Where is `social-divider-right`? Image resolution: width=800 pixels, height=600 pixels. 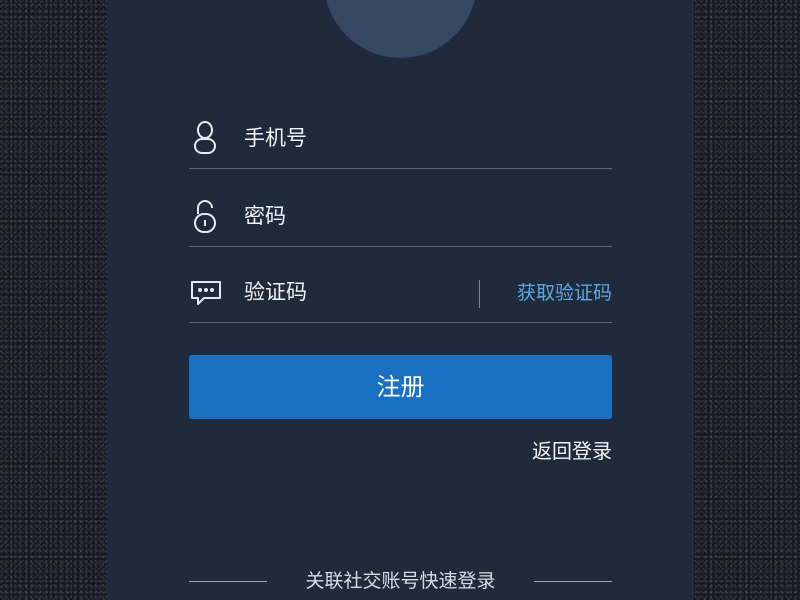
social-divider-right is located at coordinates (573, 581).